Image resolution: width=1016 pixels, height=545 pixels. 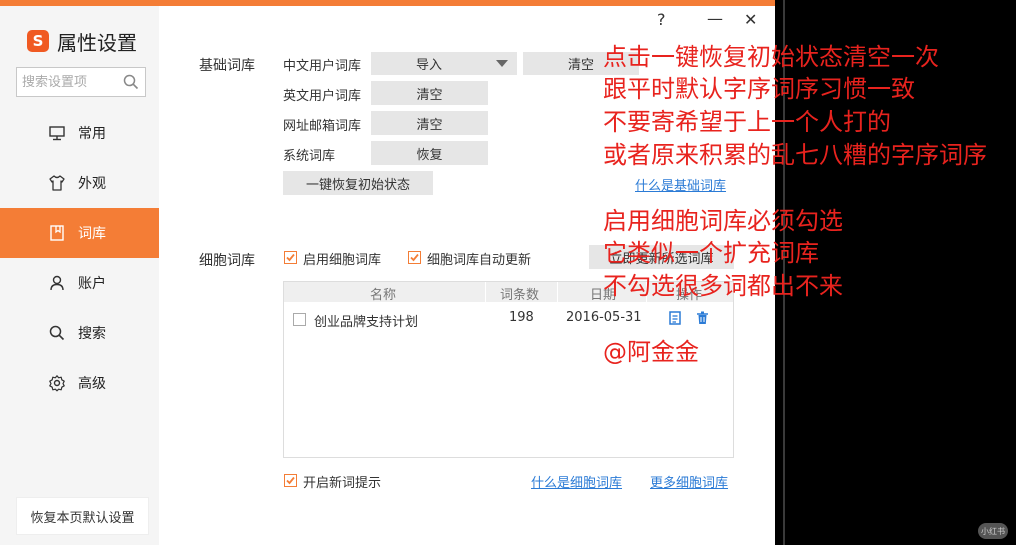 What do you see at coordinates (750, 19) in the screenshot?
I see `close-icon: ✕` at bounding box center [750, 19].